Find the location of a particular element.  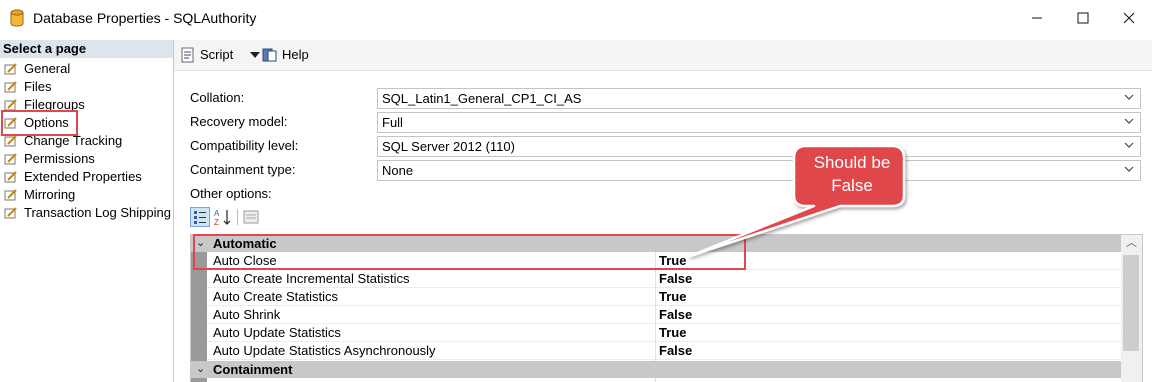

auto-close-highlight-box is located at coordinates (469, 252).